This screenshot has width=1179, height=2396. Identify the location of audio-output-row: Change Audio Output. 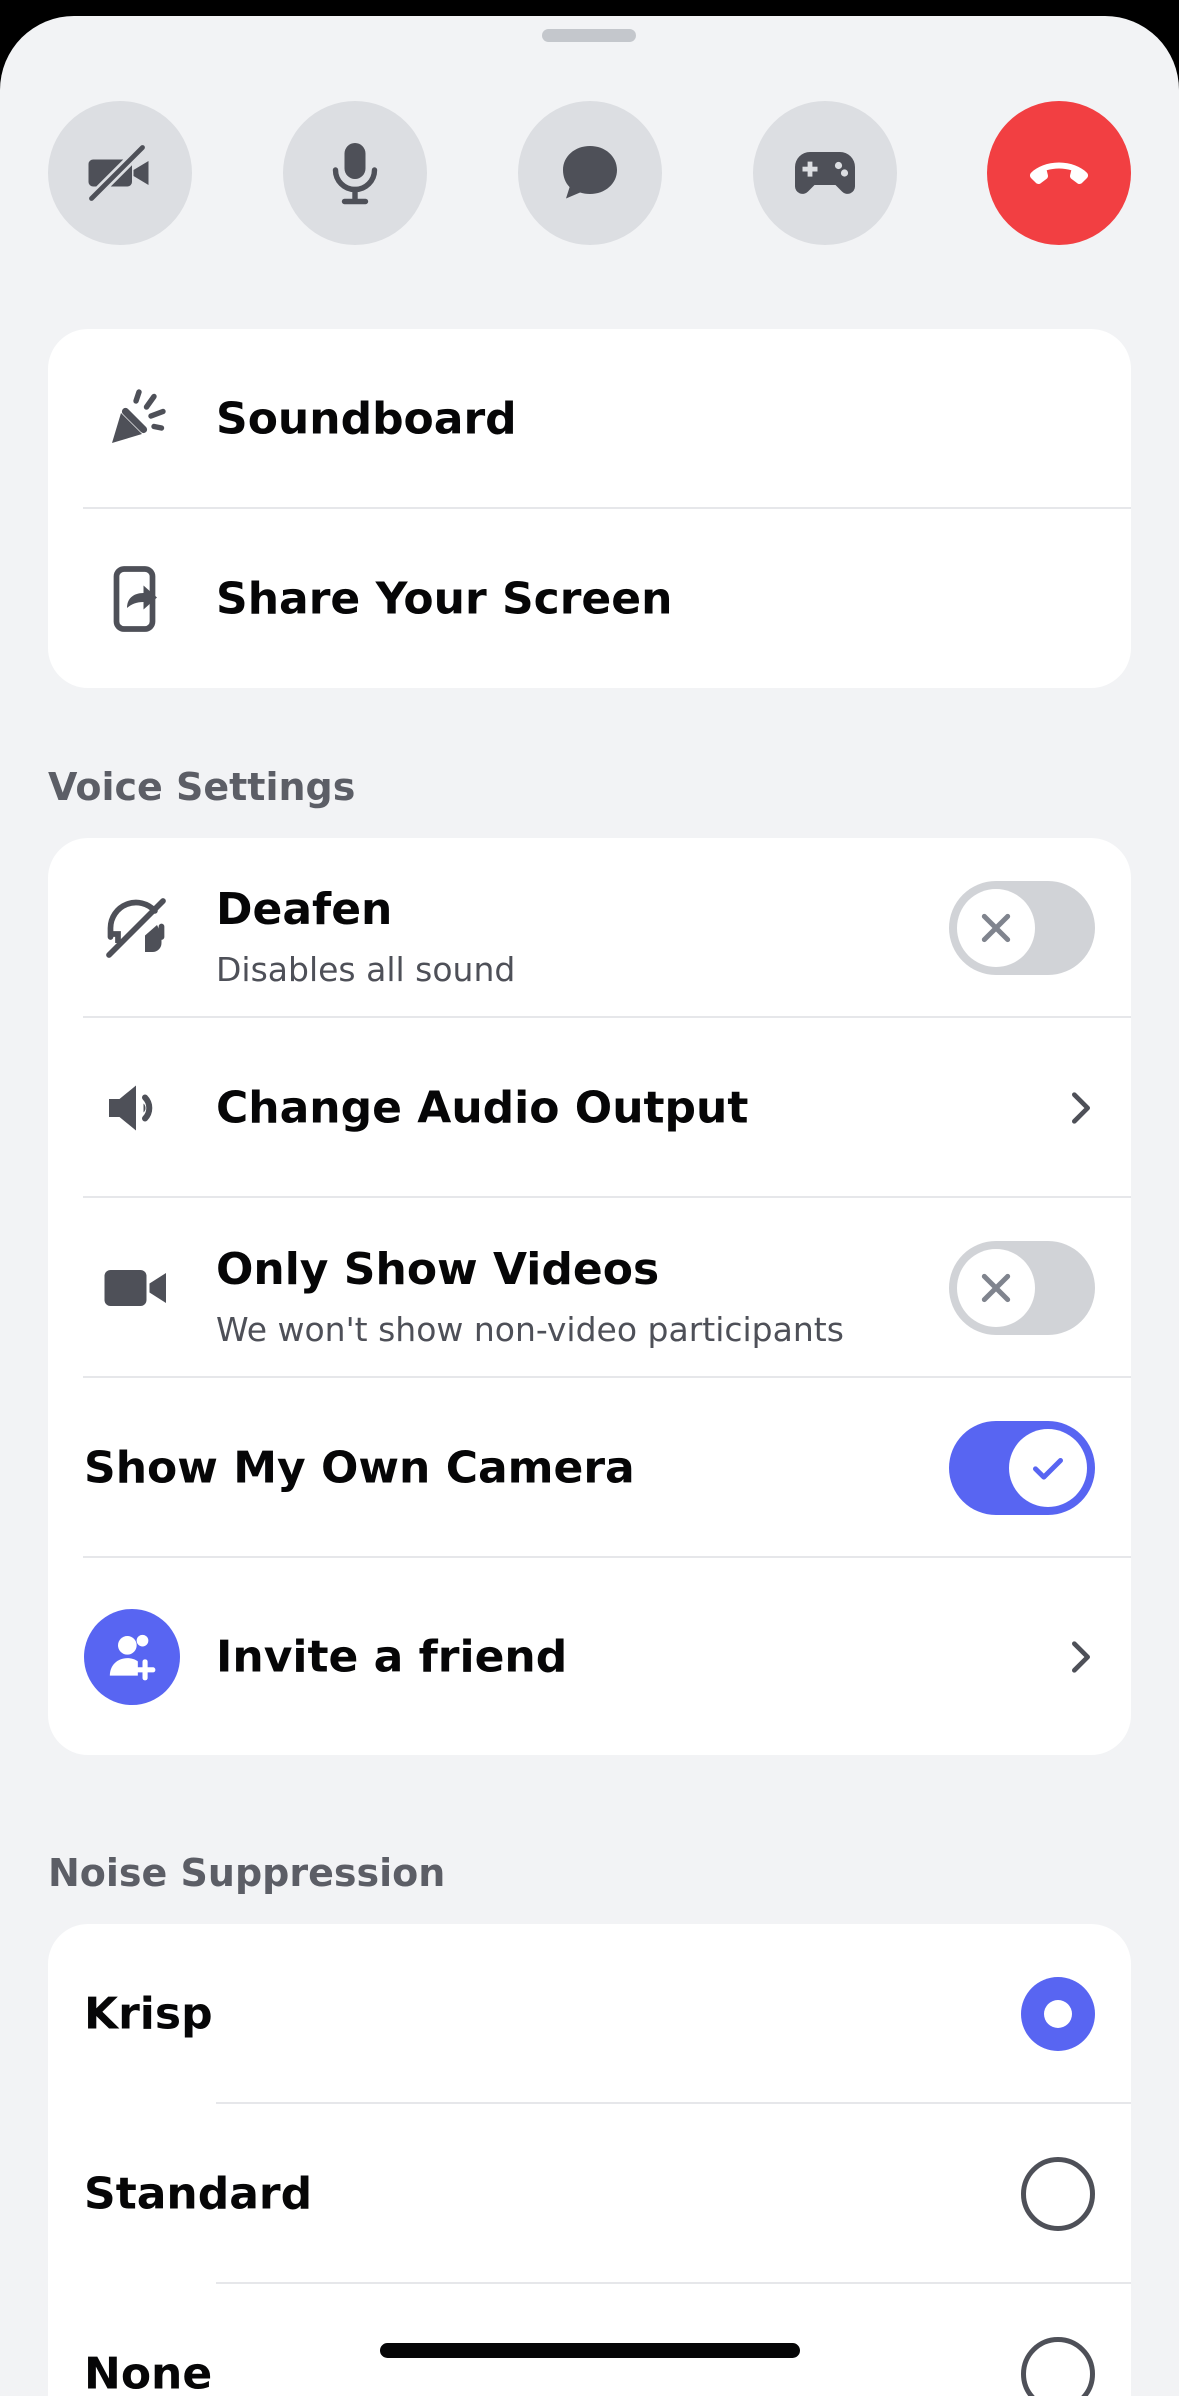
(589, 1108).